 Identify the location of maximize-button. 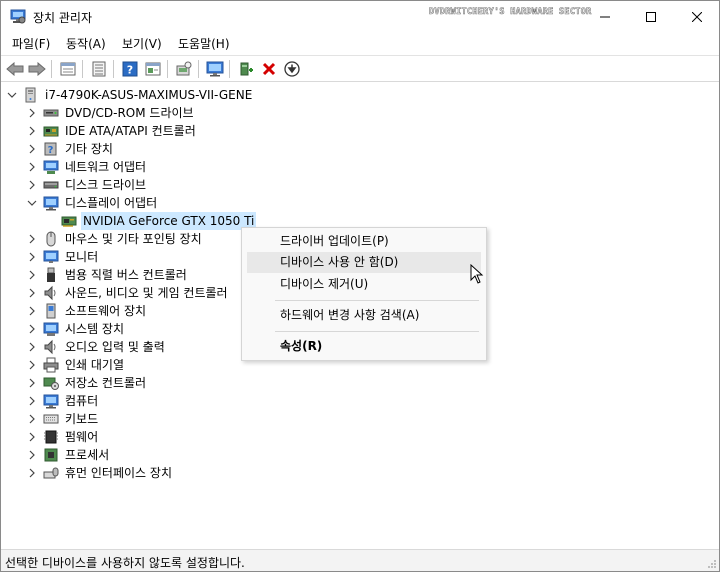
(651, 16).